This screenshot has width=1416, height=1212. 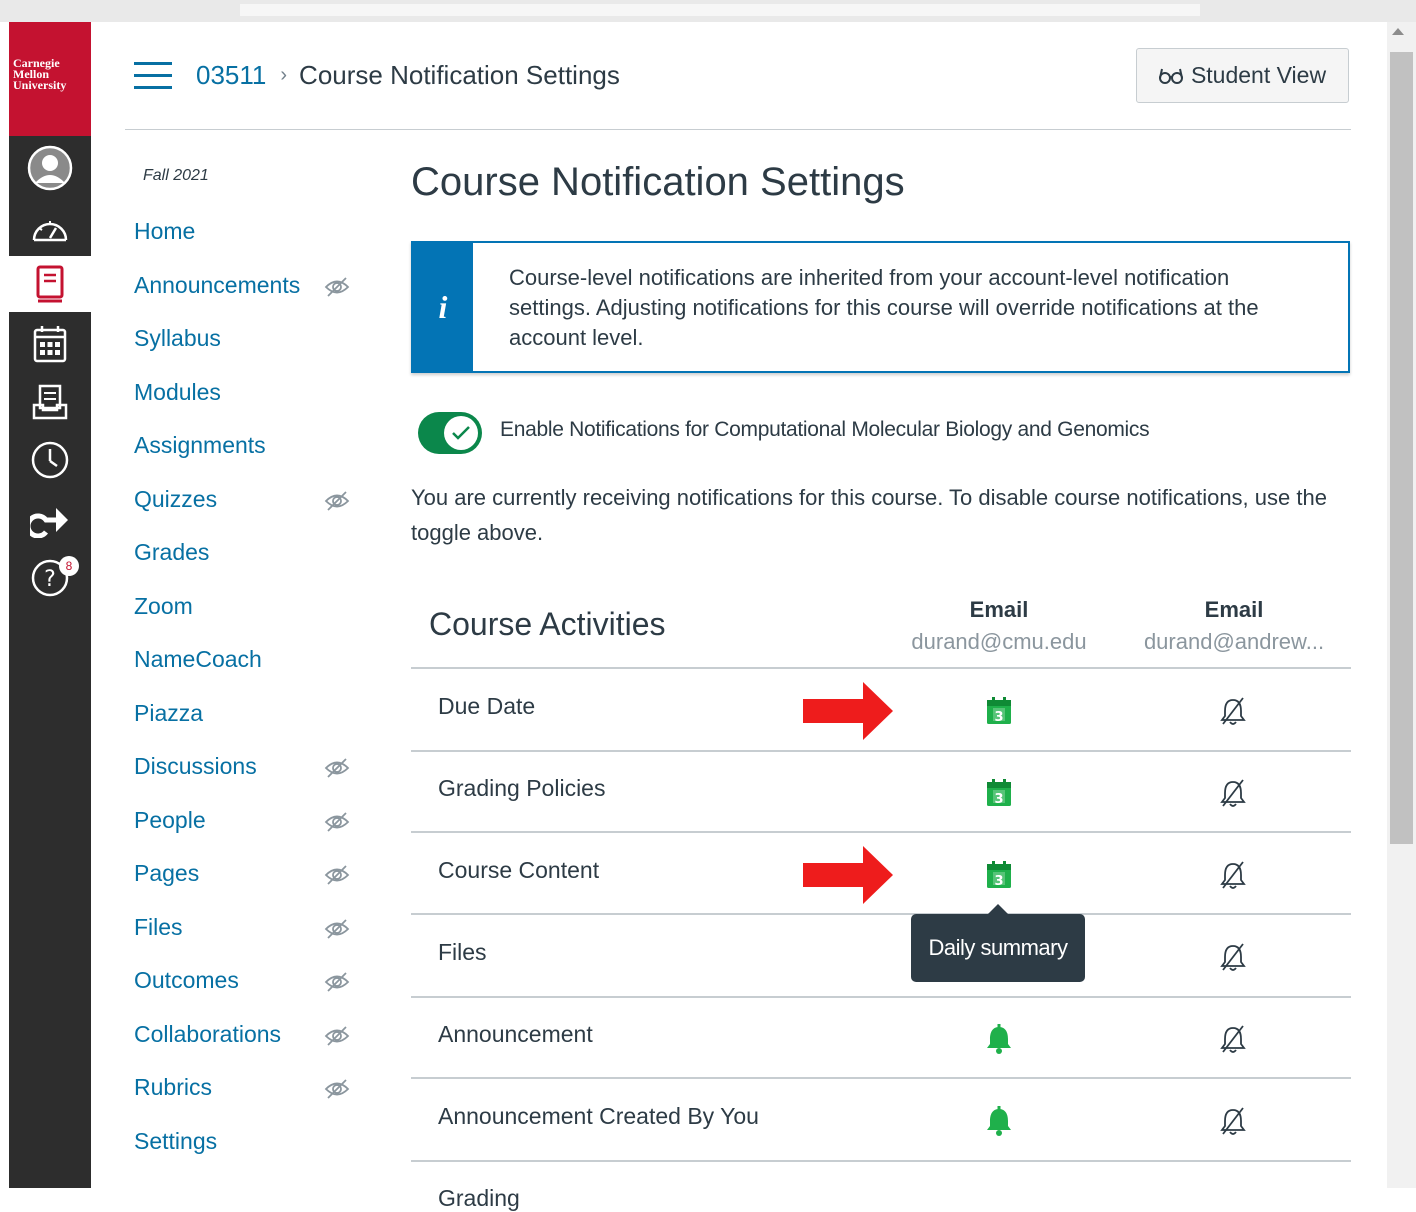 I want to click on daily-summary-tooltip: Daily summary, so click(x=998, y=943).